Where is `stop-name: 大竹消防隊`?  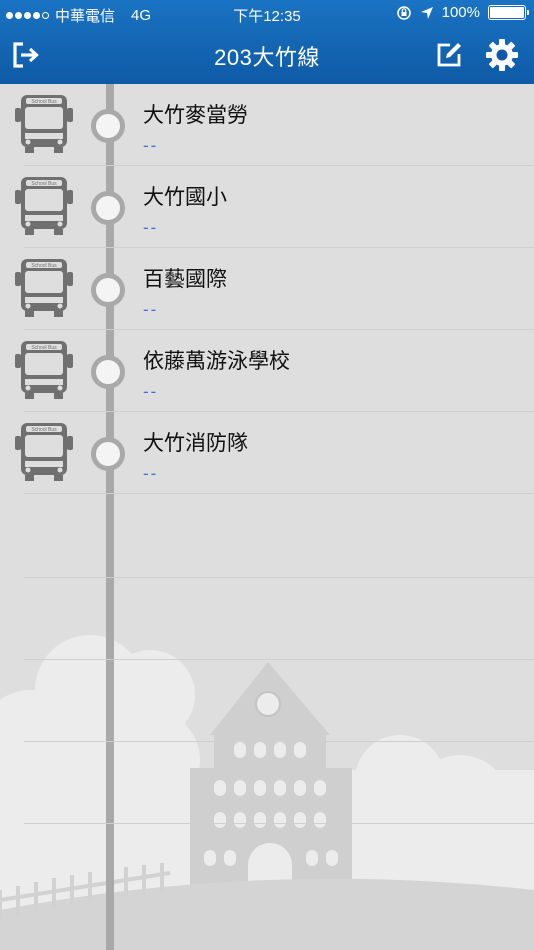
stop-name: 大竹消防隊 is located at coordinates (195, 443).